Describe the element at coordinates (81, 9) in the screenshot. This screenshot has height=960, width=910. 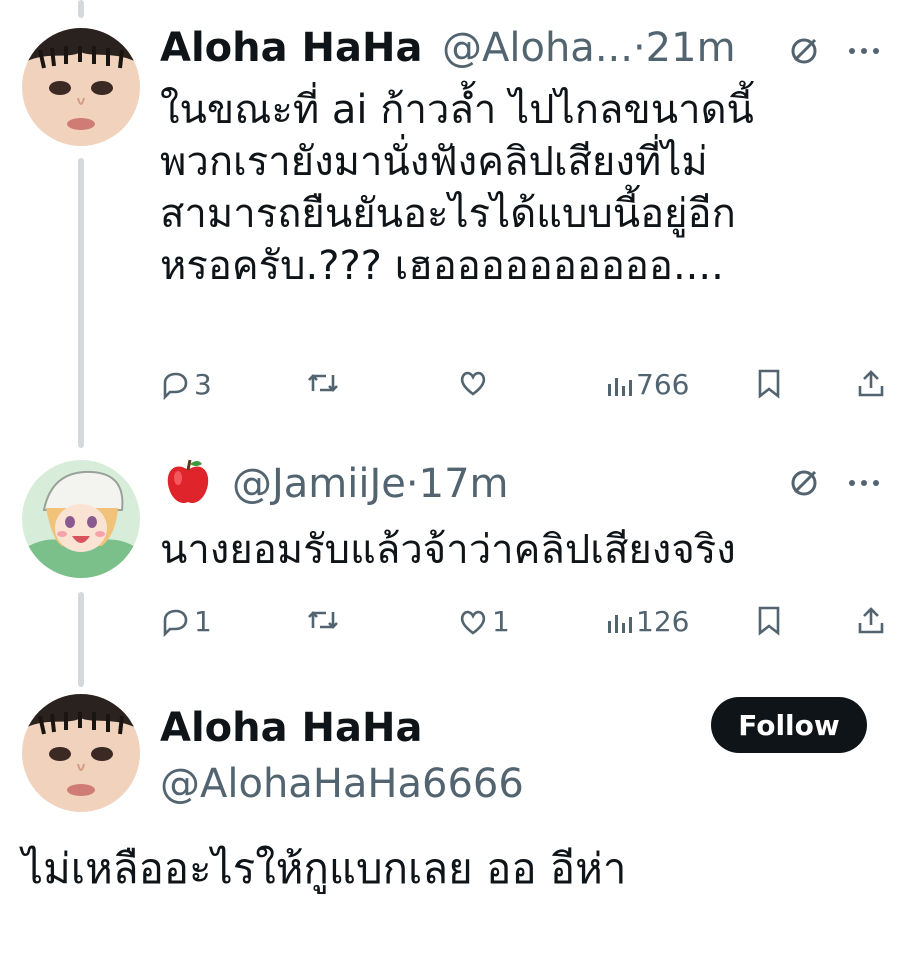
I see `thread-line-top` at that location.